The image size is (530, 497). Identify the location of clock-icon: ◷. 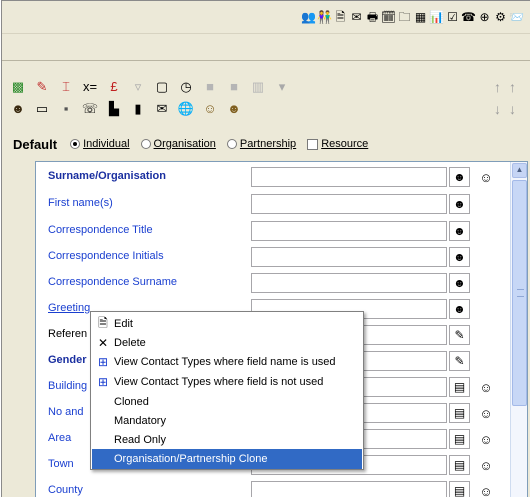
(186, 87).